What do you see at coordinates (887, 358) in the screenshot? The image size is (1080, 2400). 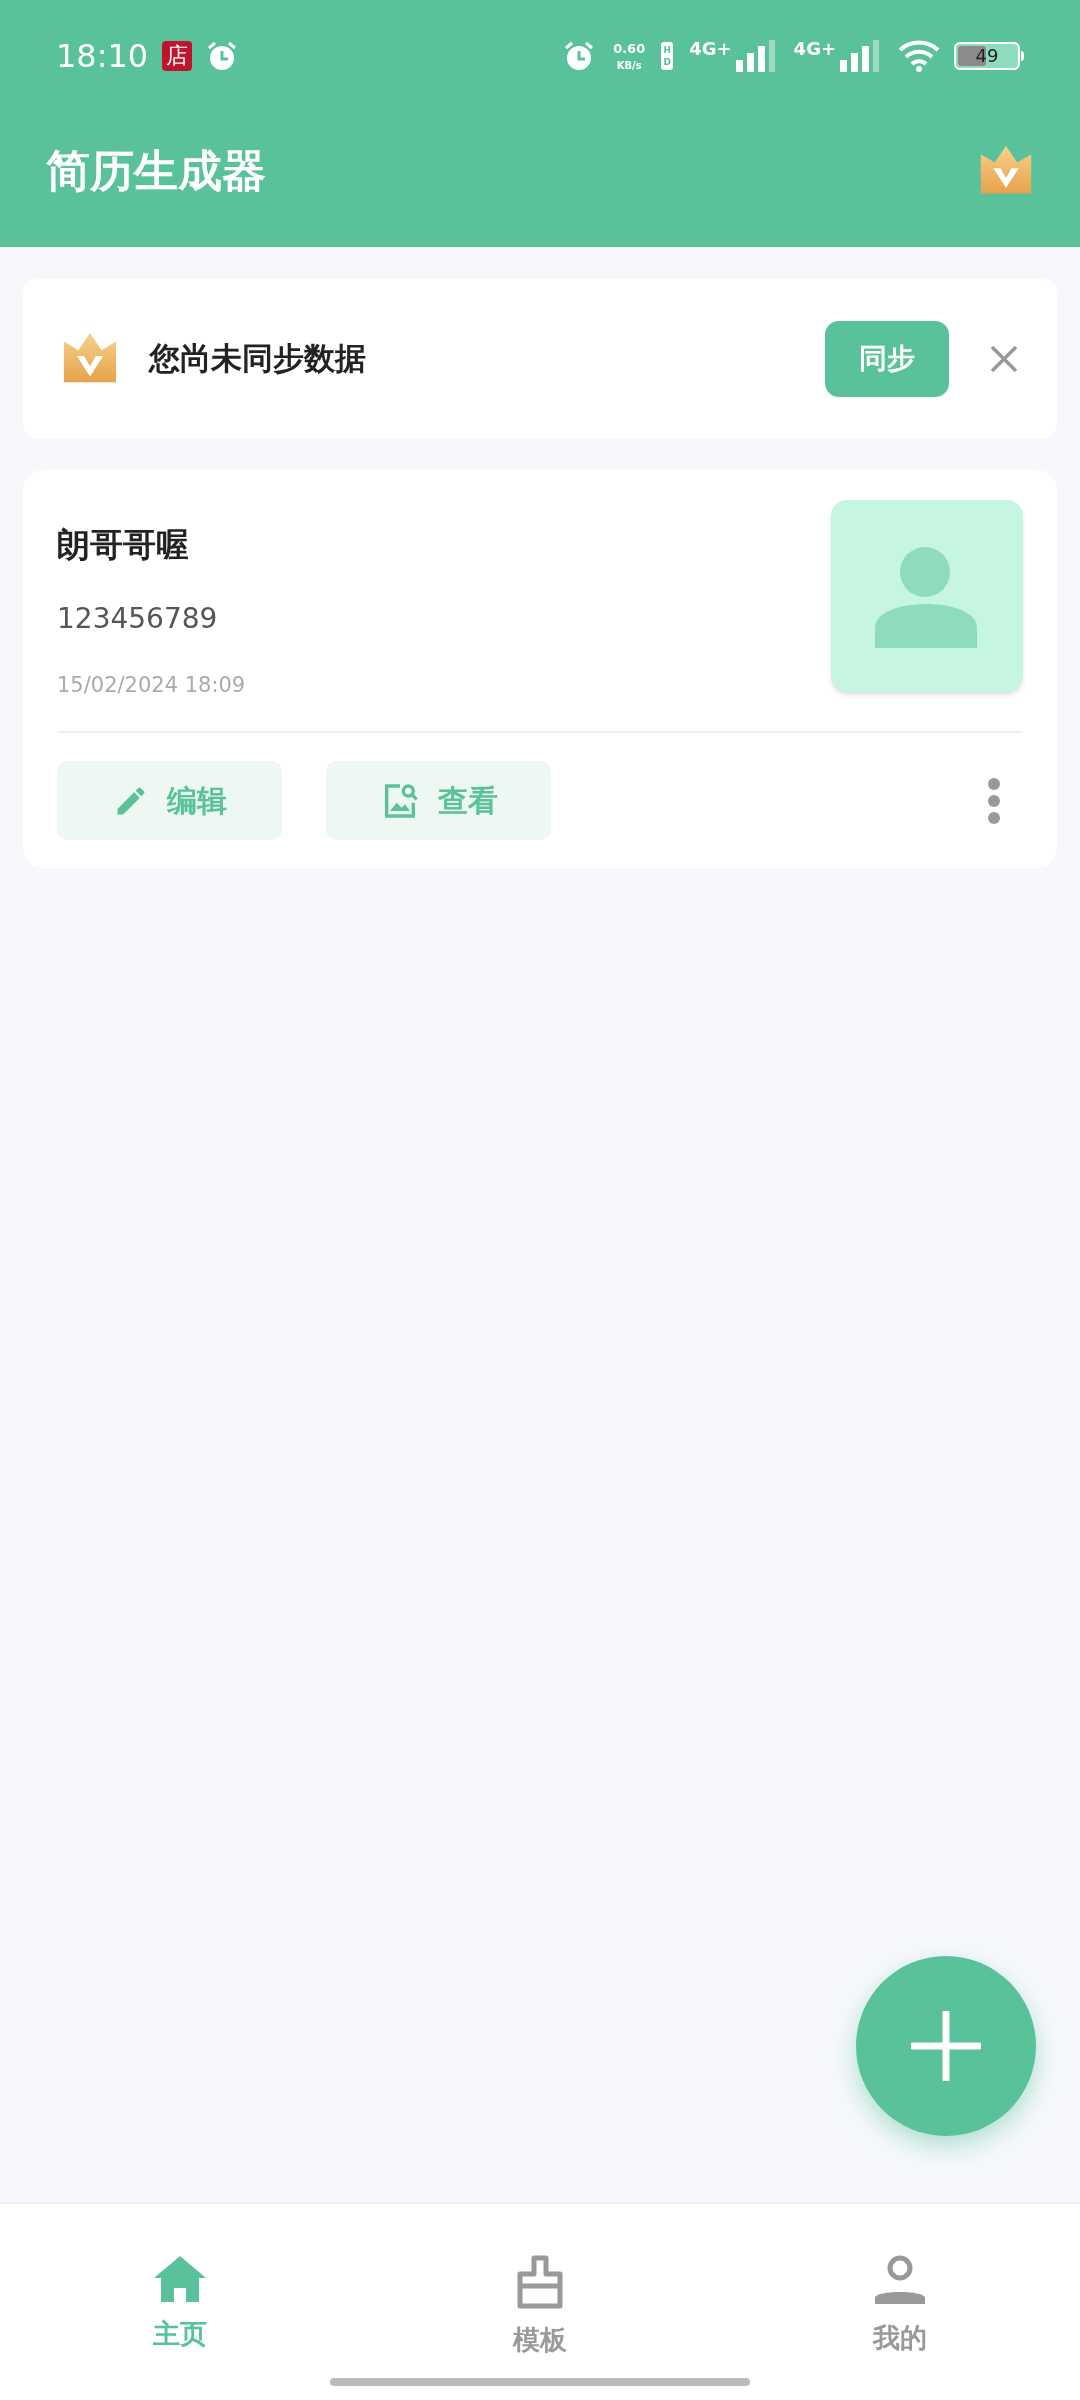 I see `sync-button: 同步` at bounding box center [887, 358].